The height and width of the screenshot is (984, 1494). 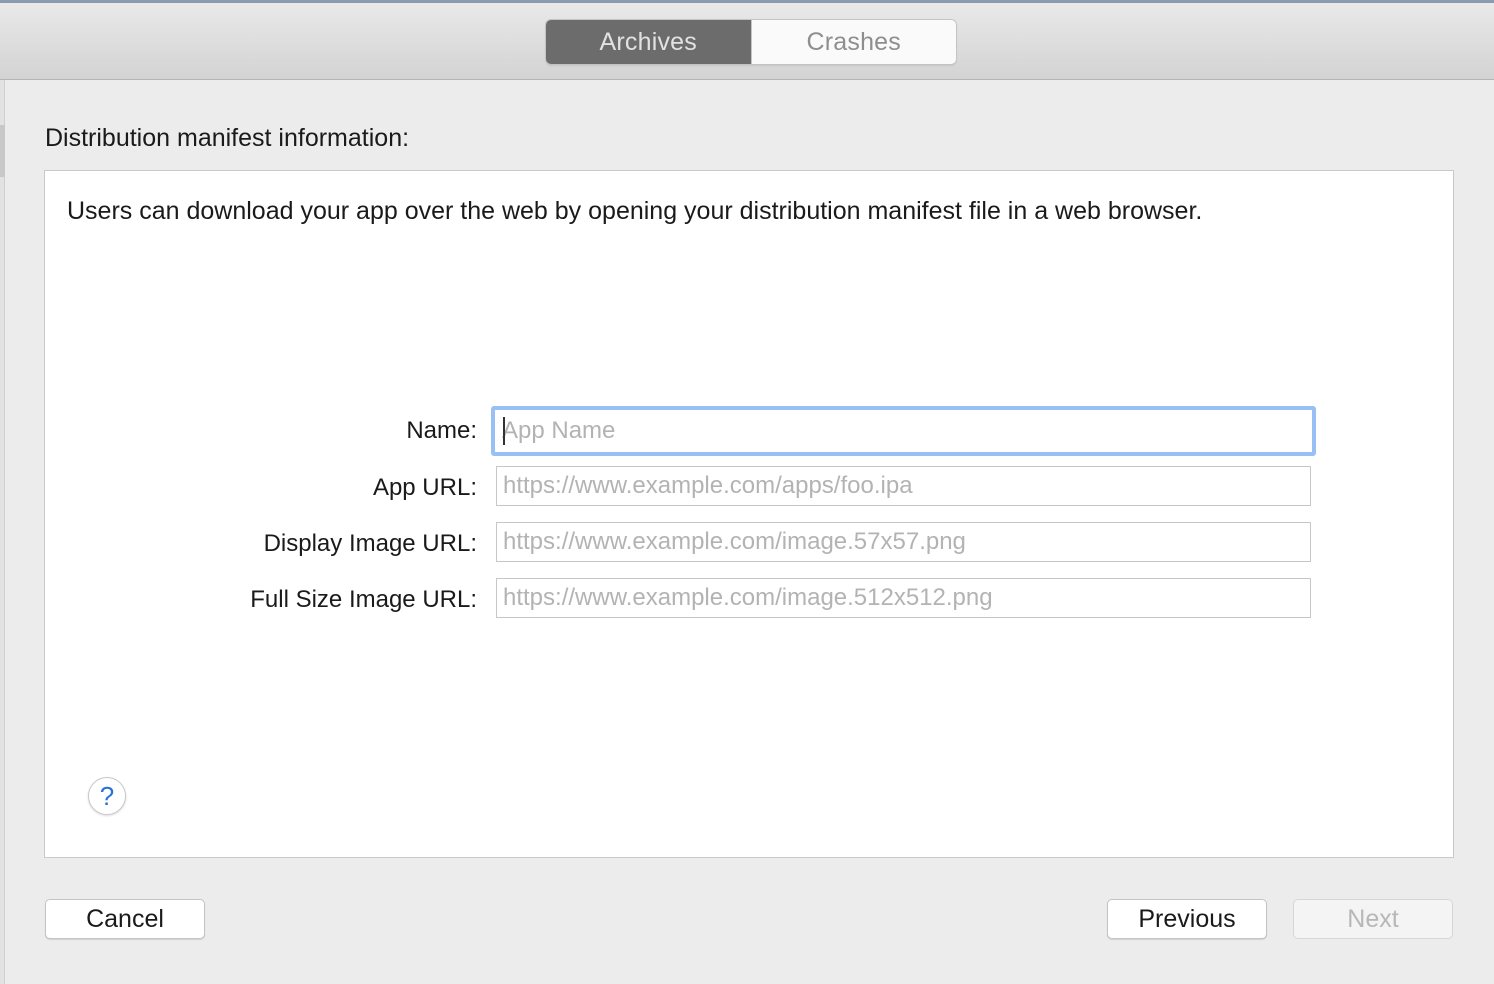 I want to click on cancel-button: Cancel, so click(x=125, y=919).